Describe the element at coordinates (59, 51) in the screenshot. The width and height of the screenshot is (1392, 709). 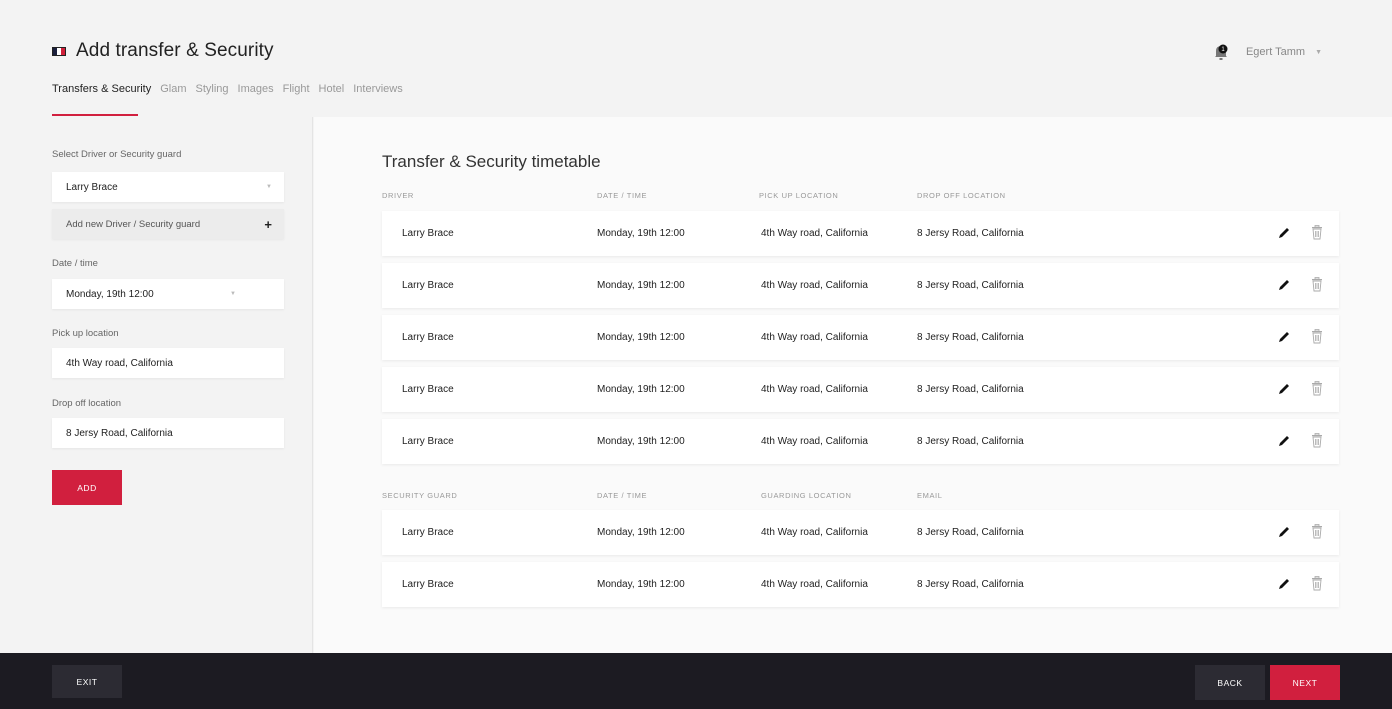
I see `flag-icon` at that location.